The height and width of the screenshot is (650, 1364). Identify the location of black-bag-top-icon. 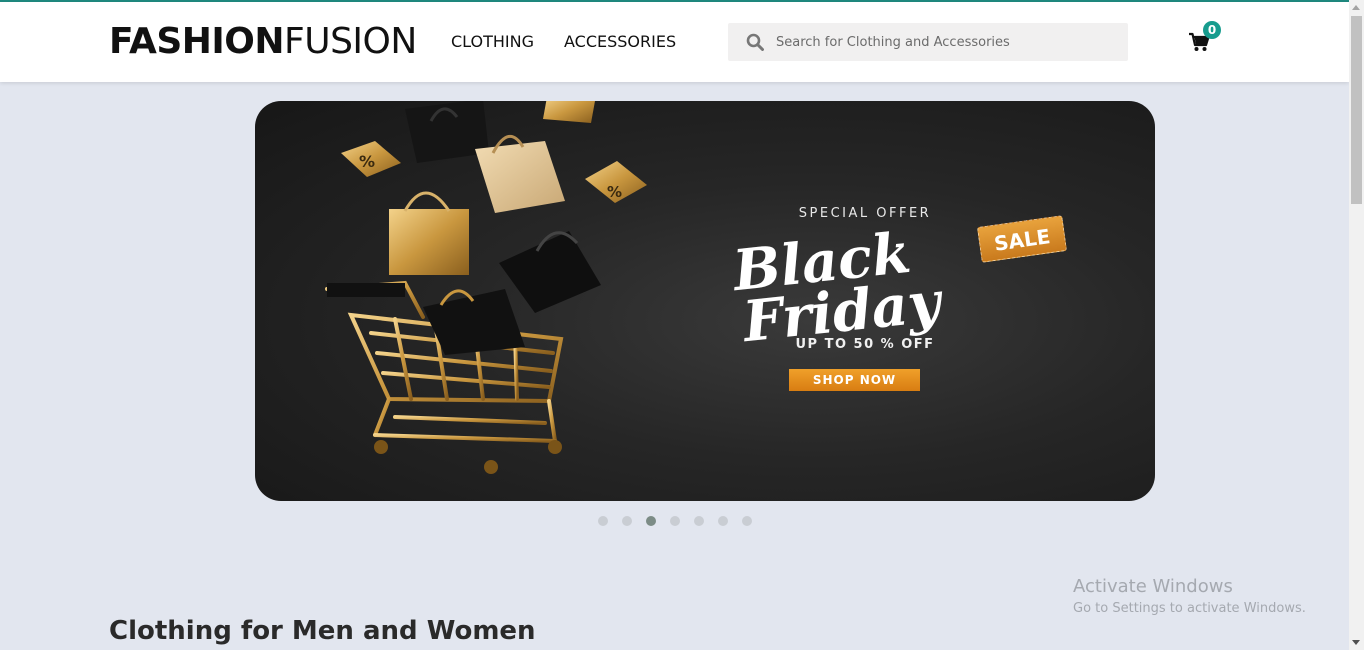
(447, 132).